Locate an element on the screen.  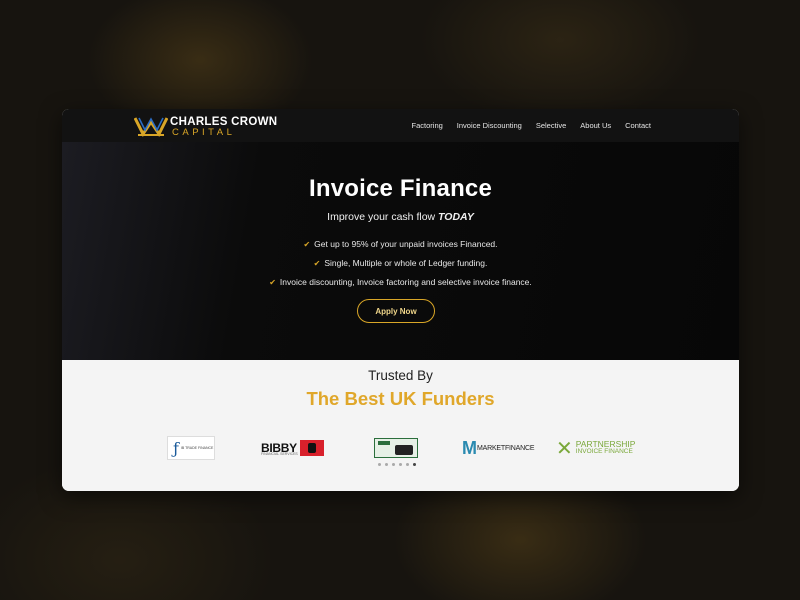
hero-subtitle-emphasis: TODAY is located at coordinates (456, 217).